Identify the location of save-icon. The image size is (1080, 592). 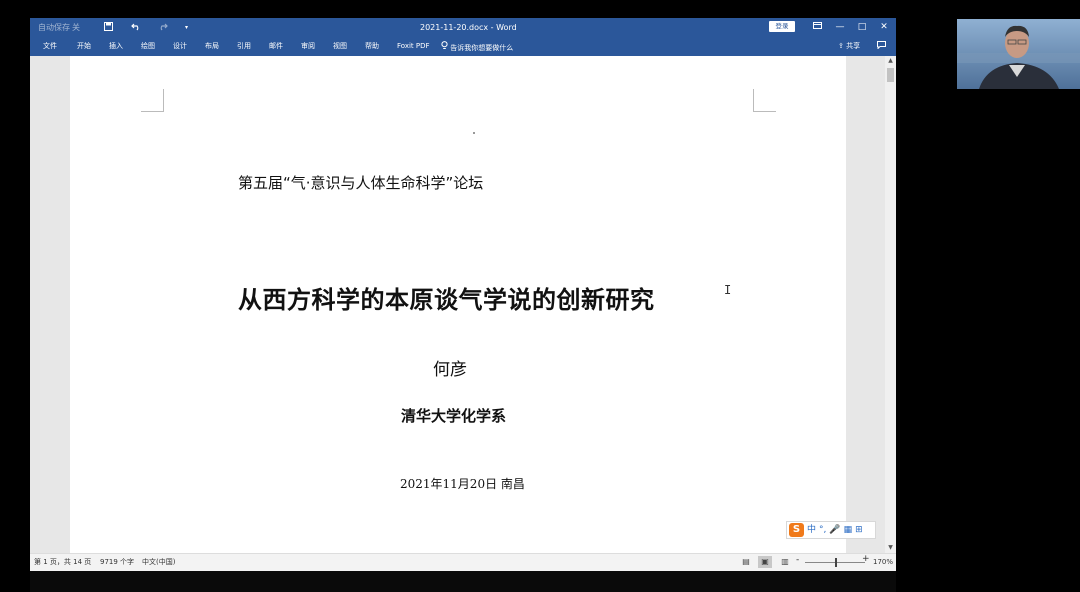
(108, 28).